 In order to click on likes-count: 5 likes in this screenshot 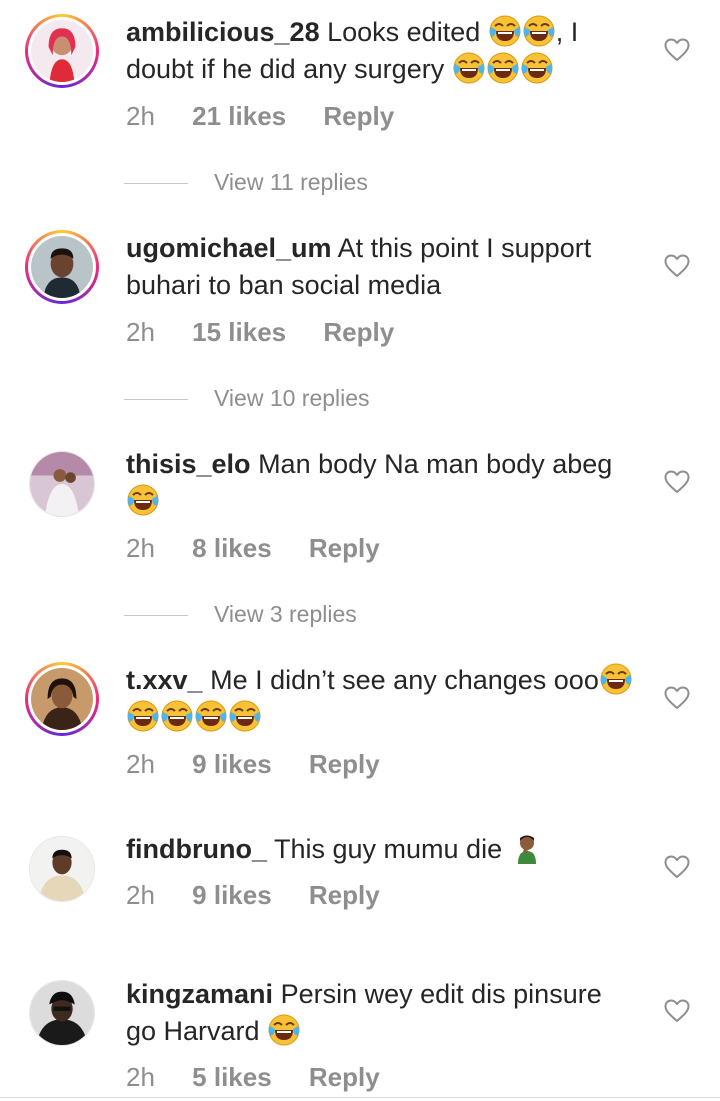, I will do `click(232, 1077)`.